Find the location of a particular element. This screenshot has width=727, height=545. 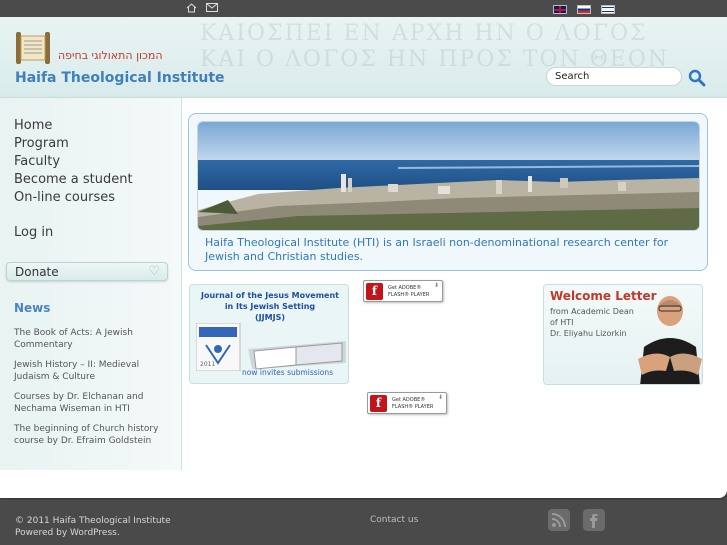

haifa-panorama-image is located at coordinates (448, 176).